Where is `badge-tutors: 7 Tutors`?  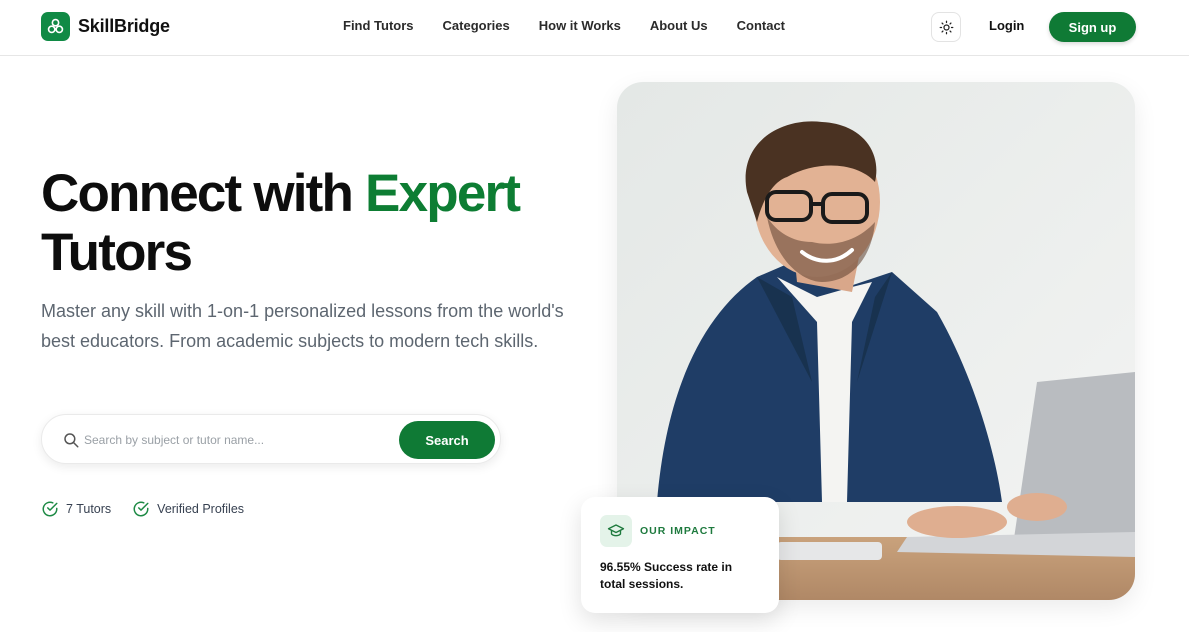 badge-tutors: 7 Tutors is located at coordinates (76, 509).